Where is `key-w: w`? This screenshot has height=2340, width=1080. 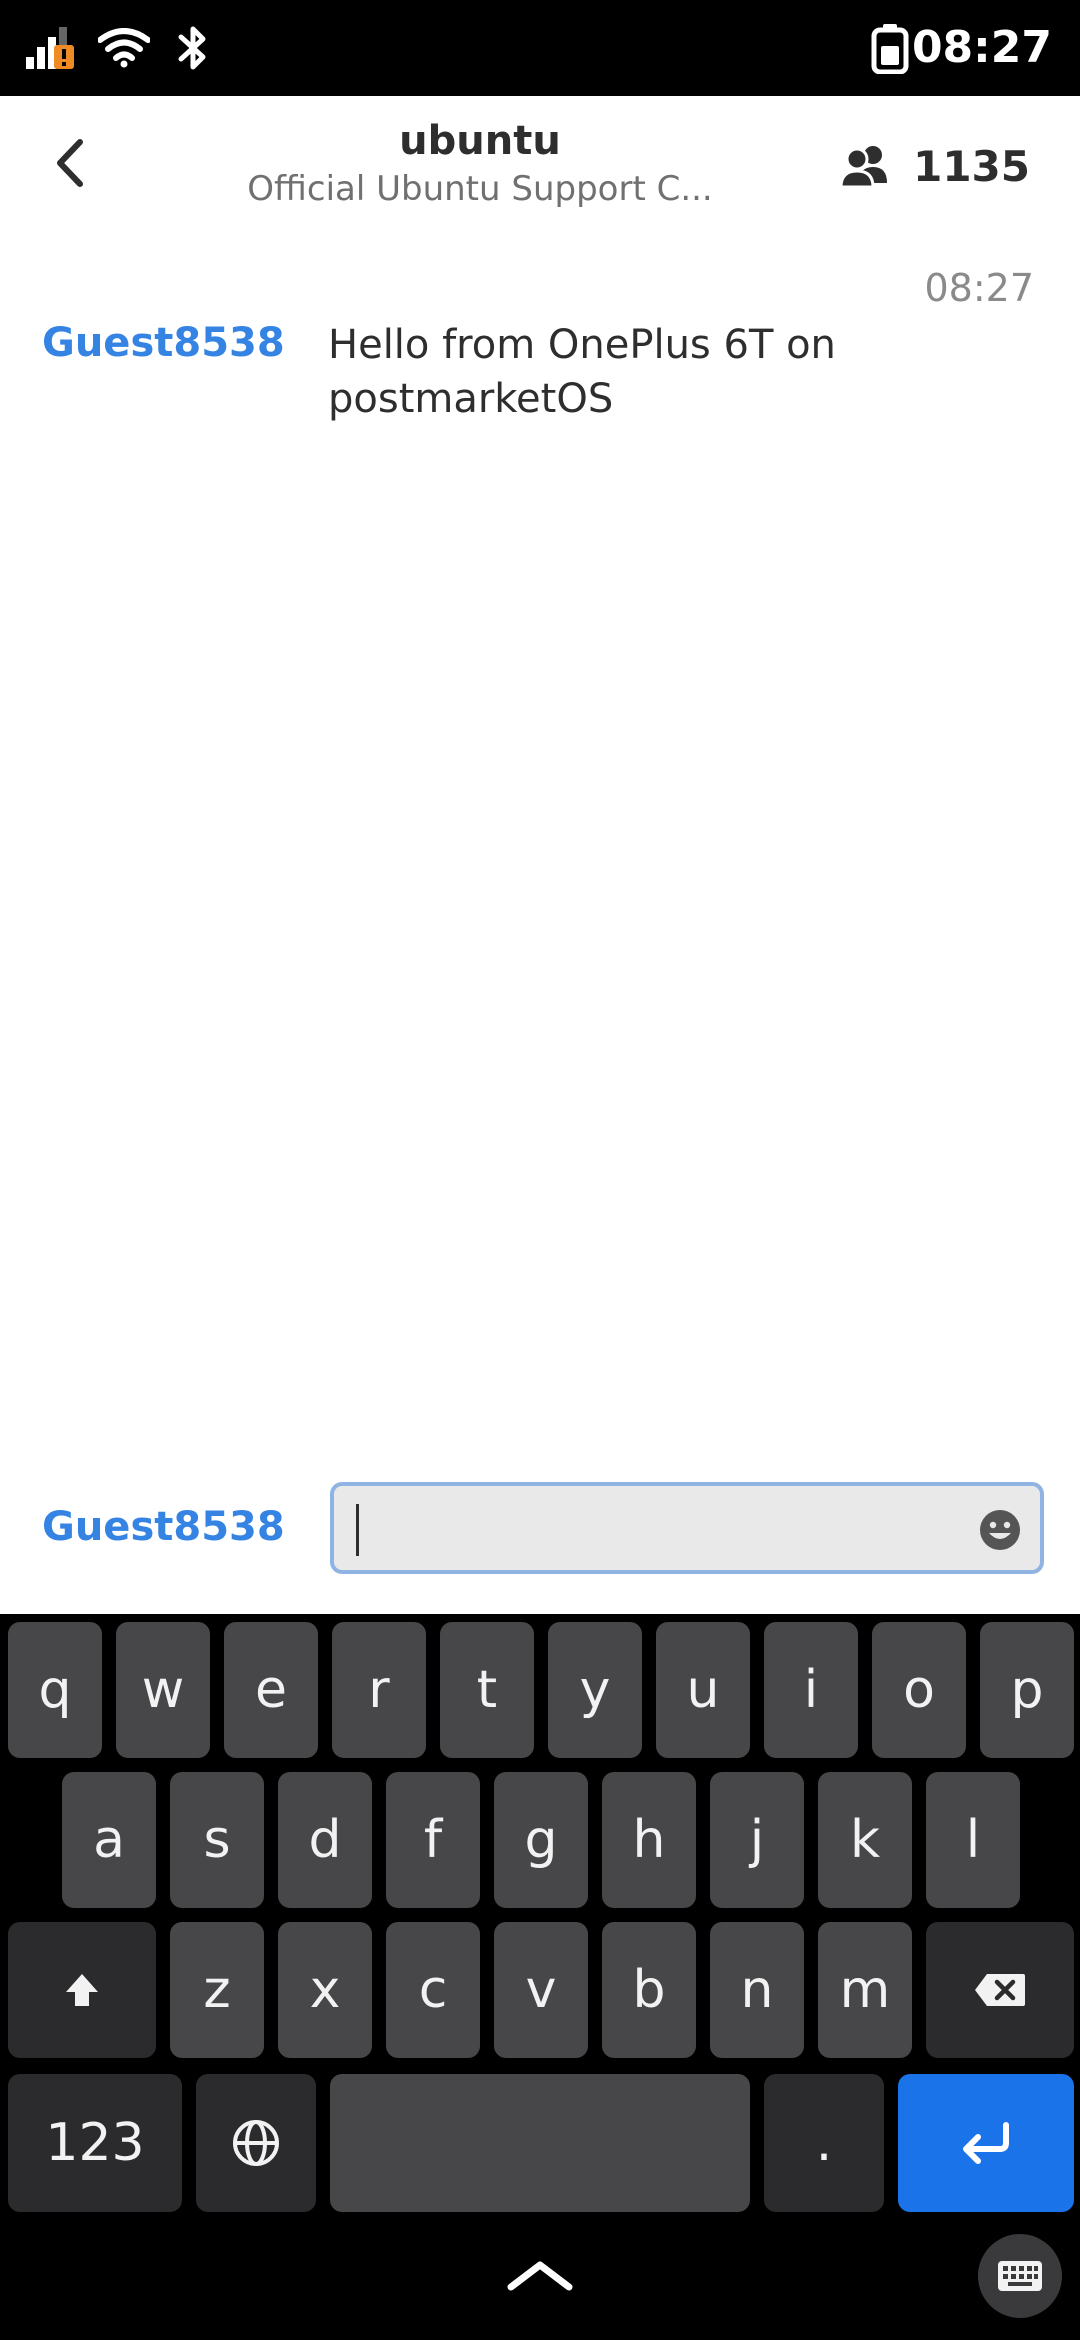 key-w: w is located at coordinates (163, 1690).